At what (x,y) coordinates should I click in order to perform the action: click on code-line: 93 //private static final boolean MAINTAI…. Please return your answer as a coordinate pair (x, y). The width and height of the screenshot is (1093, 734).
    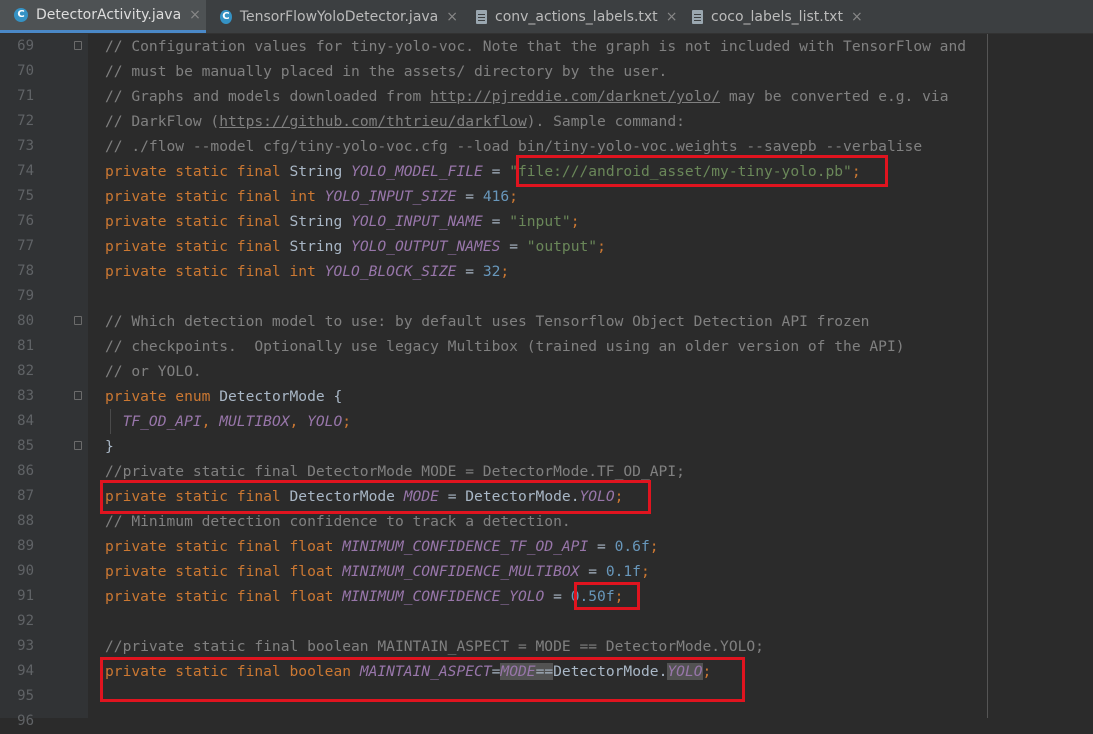
    Looking at the image, I should click on (546, 646).